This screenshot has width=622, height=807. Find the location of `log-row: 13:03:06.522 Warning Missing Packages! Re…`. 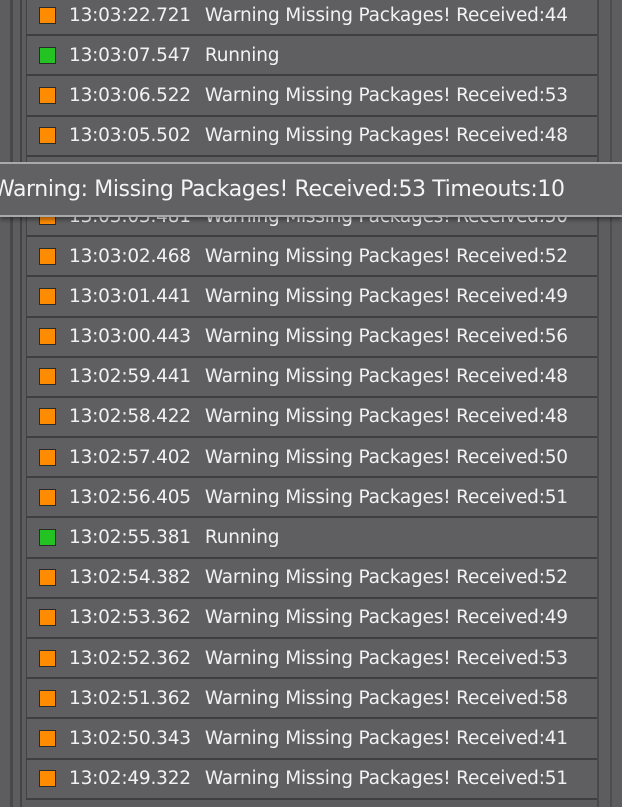

log-row: 13:03:06.522 Warning Missing Packages! Re… is located at coordinates (311, 96).